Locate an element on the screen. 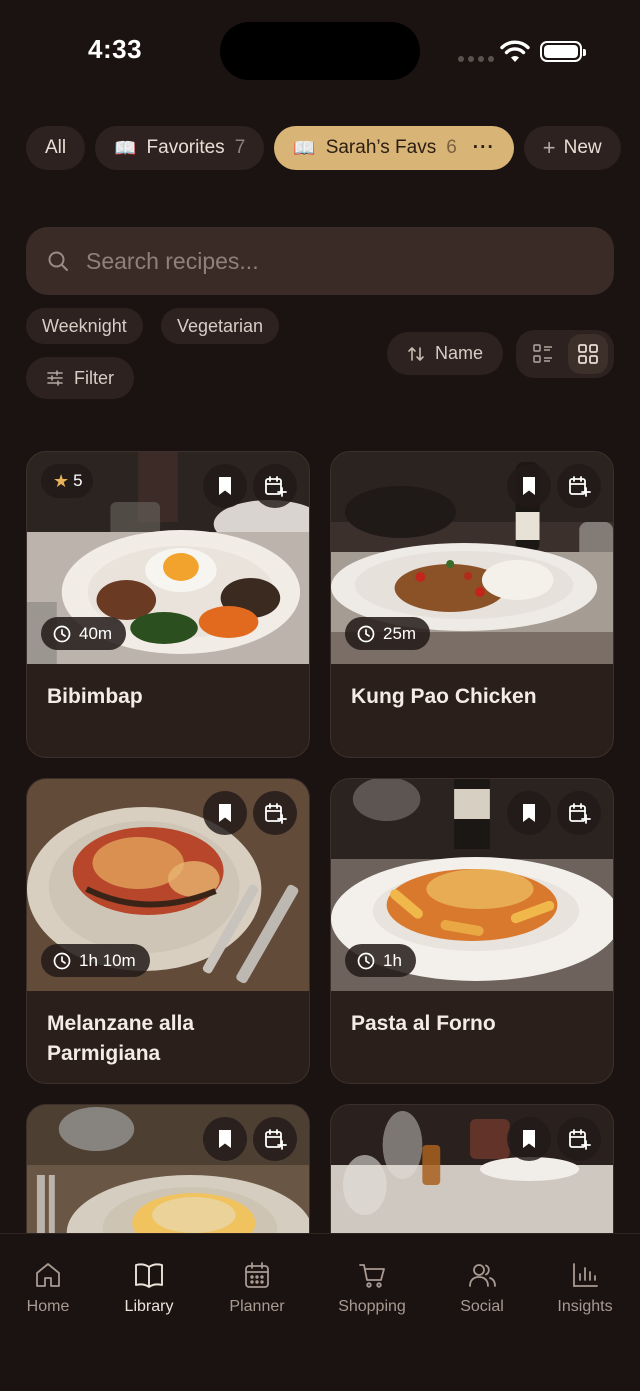 The width and height of the screenshot is (640, 1391). sort-icon is located at coordinates (416, 353).